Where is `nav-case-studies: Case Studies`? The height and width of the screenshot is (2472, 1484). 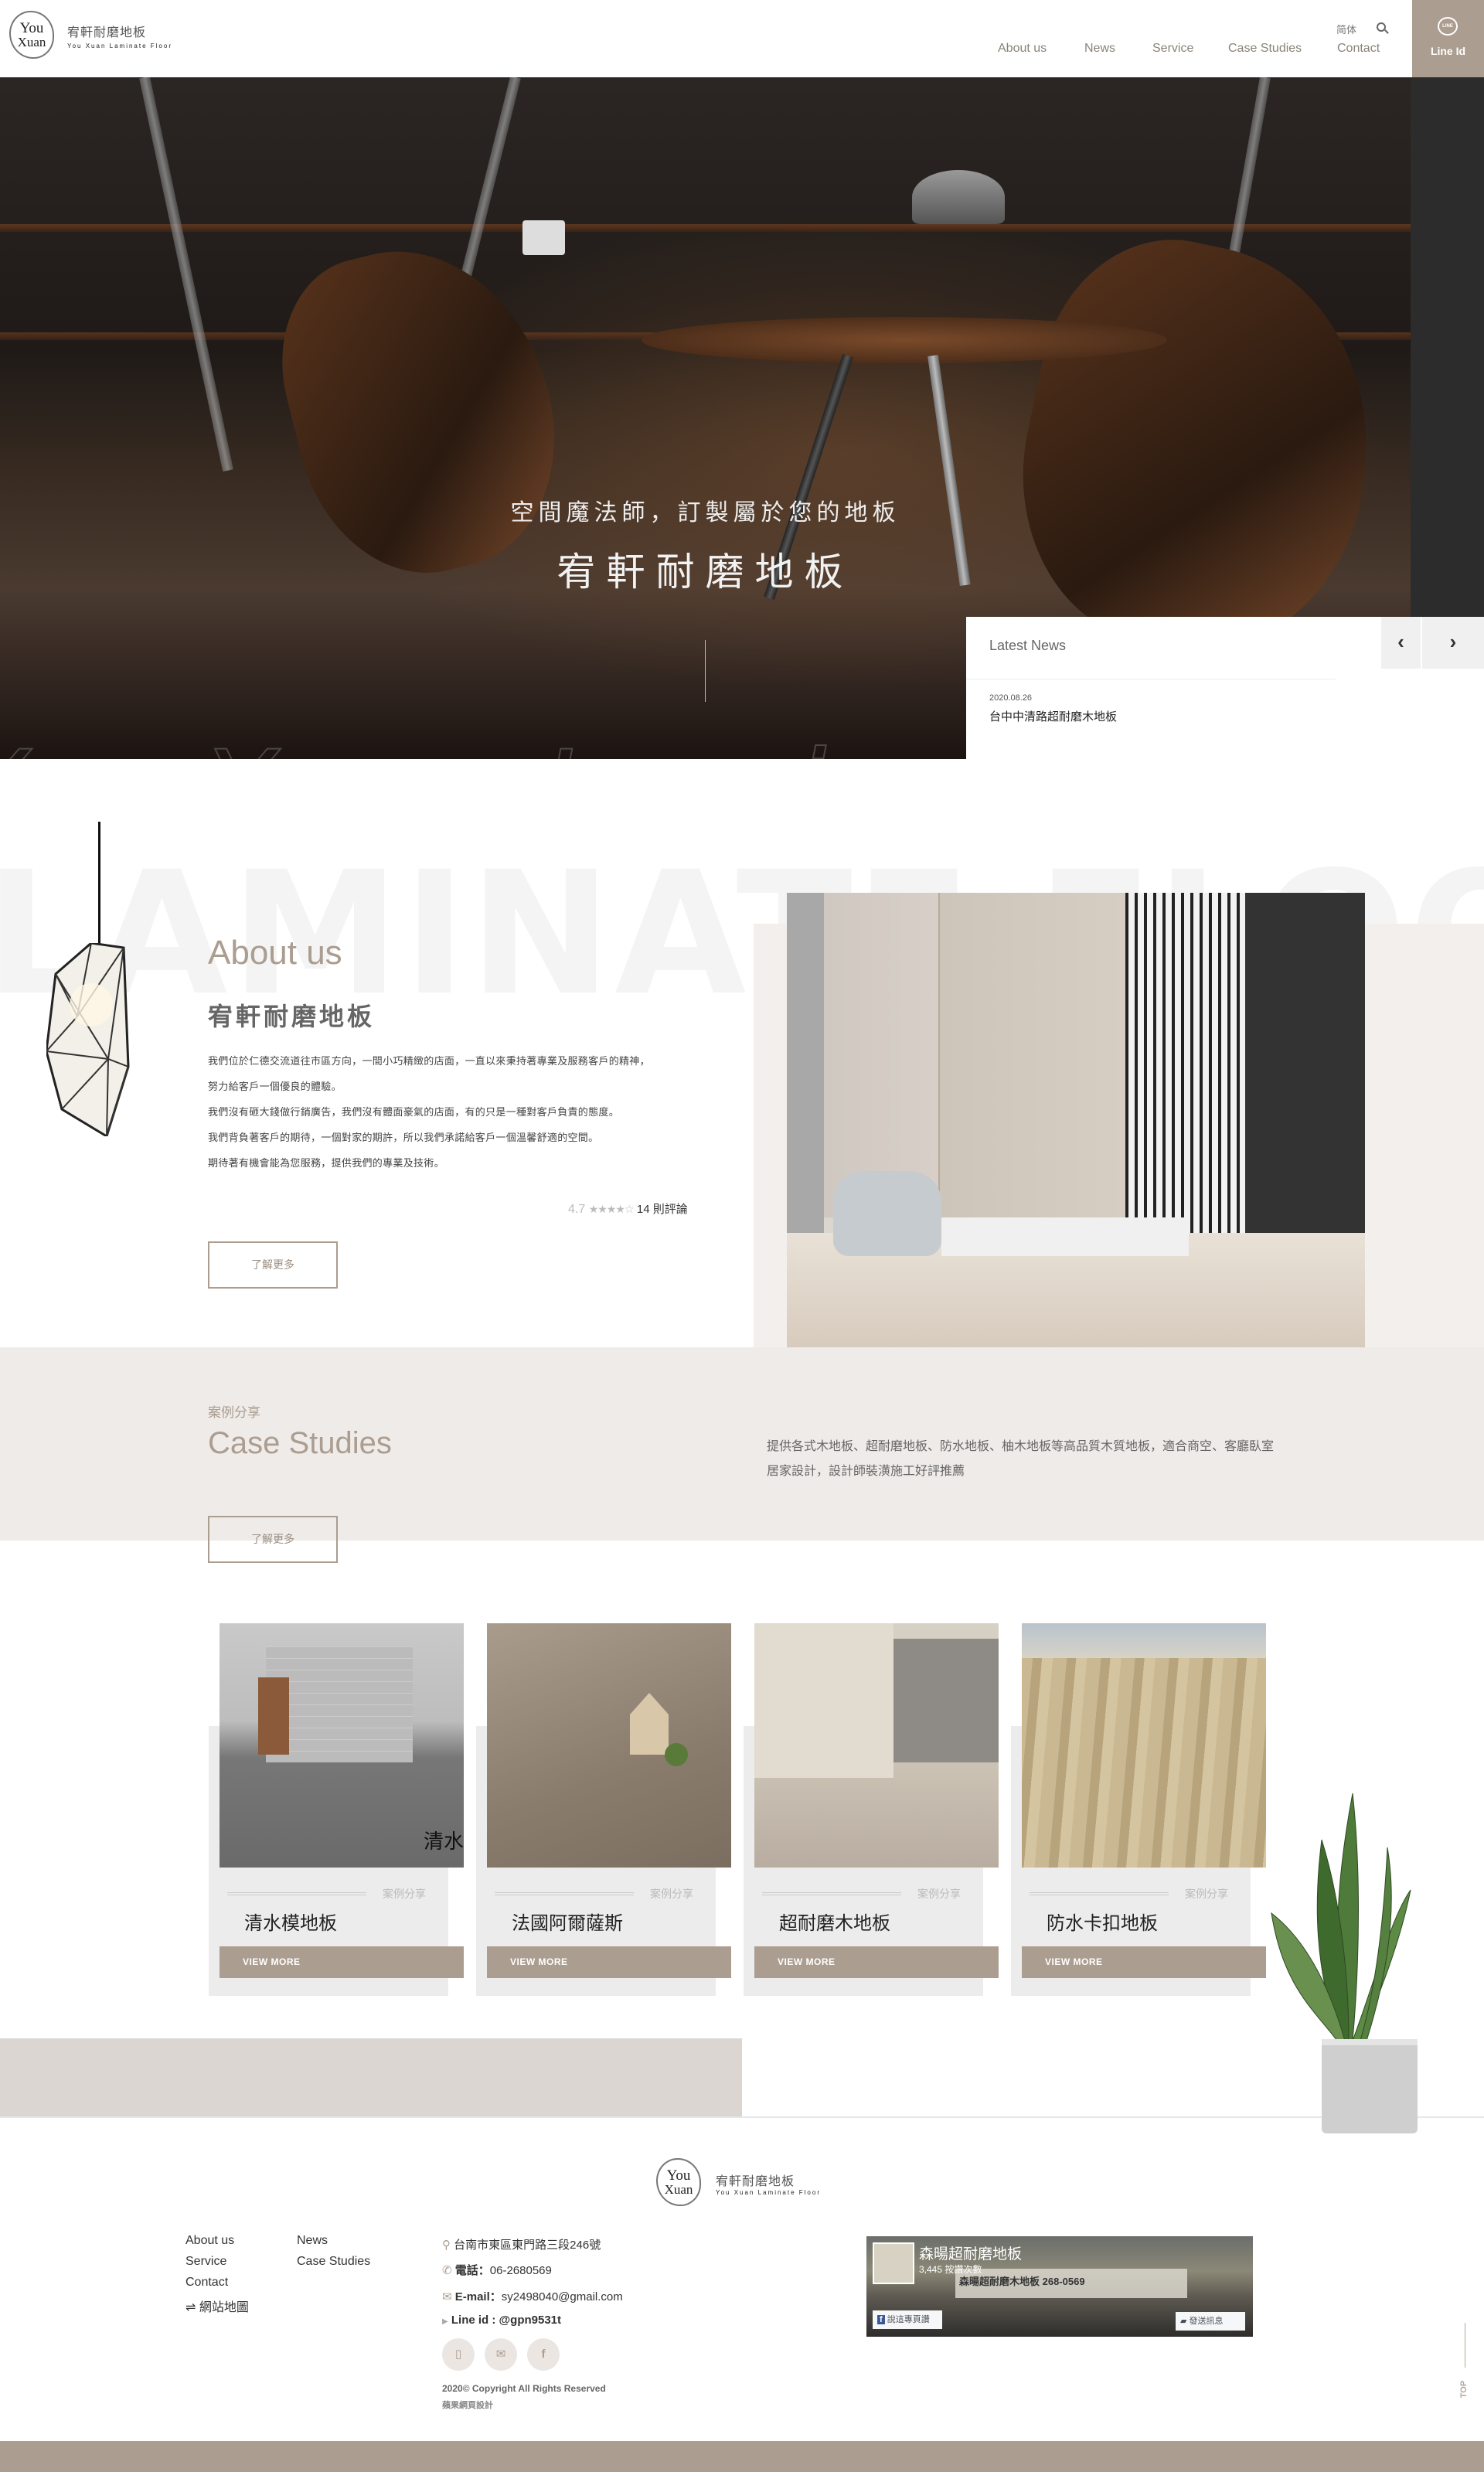
nav-case-studies: Case Studies is located at coordinates (1265, 49).